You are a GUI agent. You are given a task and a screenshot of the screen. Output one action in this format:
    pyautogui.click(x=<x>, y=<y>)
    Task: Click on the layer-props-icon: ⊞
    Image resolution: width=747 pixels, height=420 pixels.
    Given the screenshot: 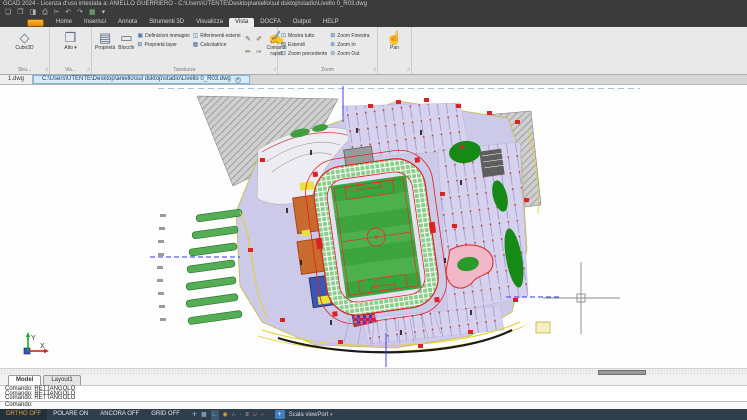 What is the action you would take?
    pyautogui.click(x=140, y=45)
    